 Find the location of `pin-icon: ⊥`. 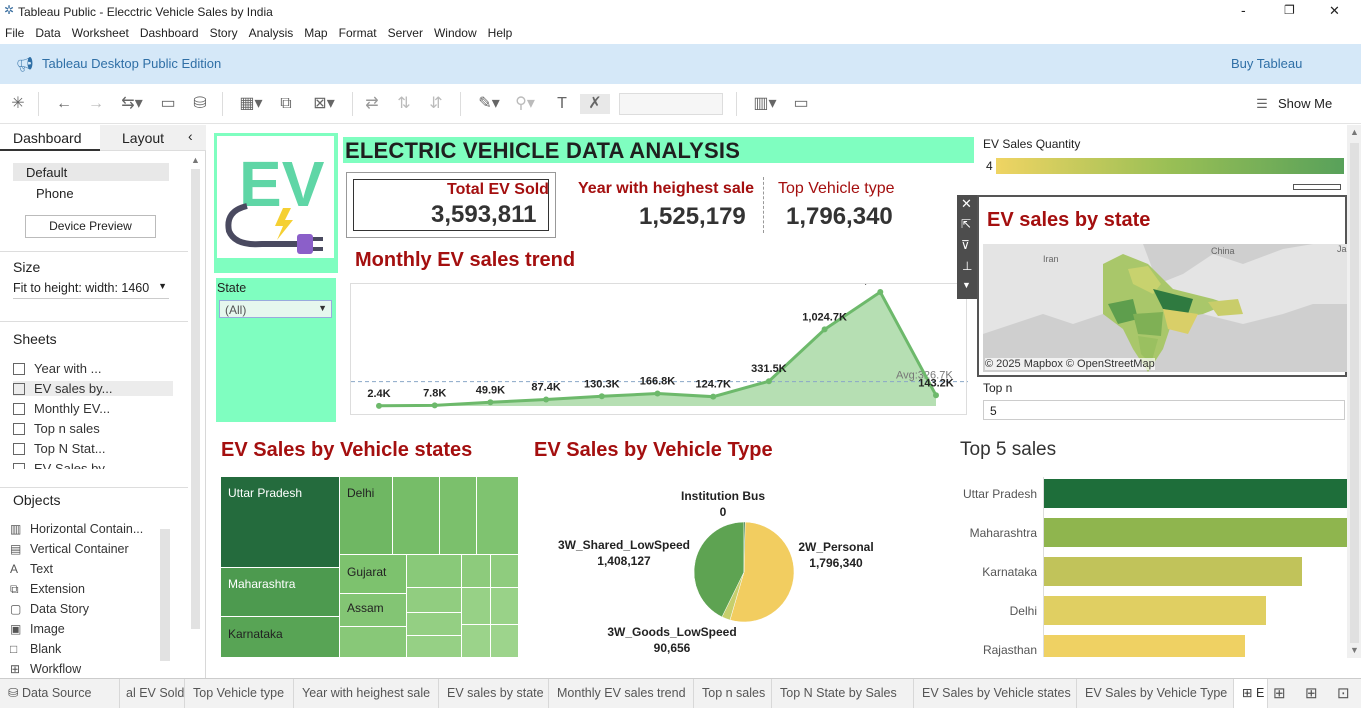

pin-icon: ⊥ is located at coordinates (967, 266).